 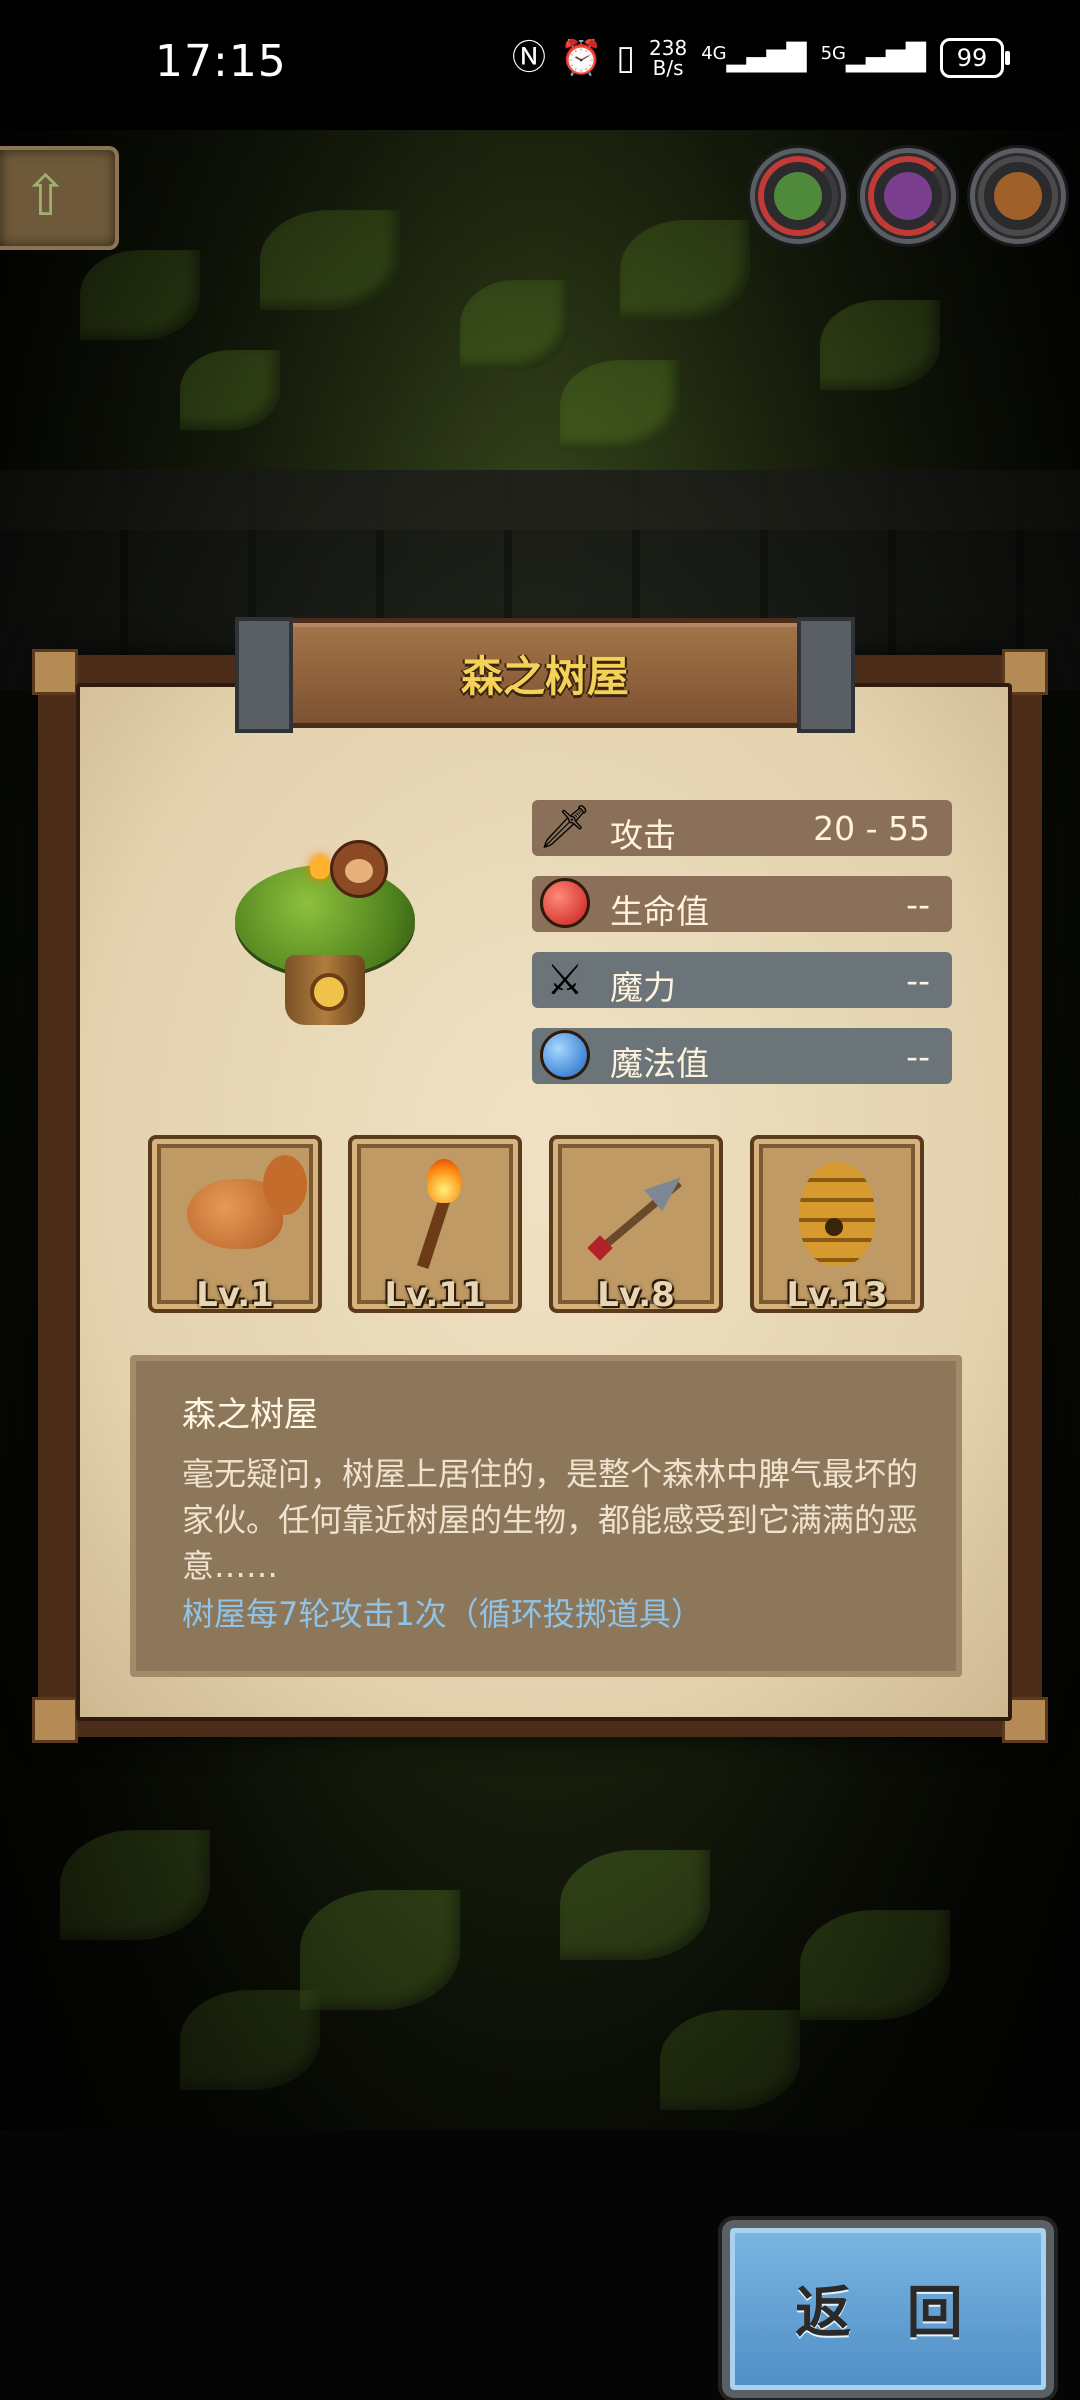 I want to click on torch-fire, so click(x=320, y=867).